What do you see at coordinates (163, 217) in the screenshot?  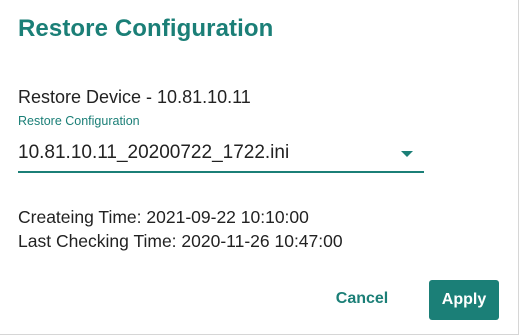 I see `creating-time-text: Createing Time: 2021-09-22 10:10:00` at bounding box center [163, 217].